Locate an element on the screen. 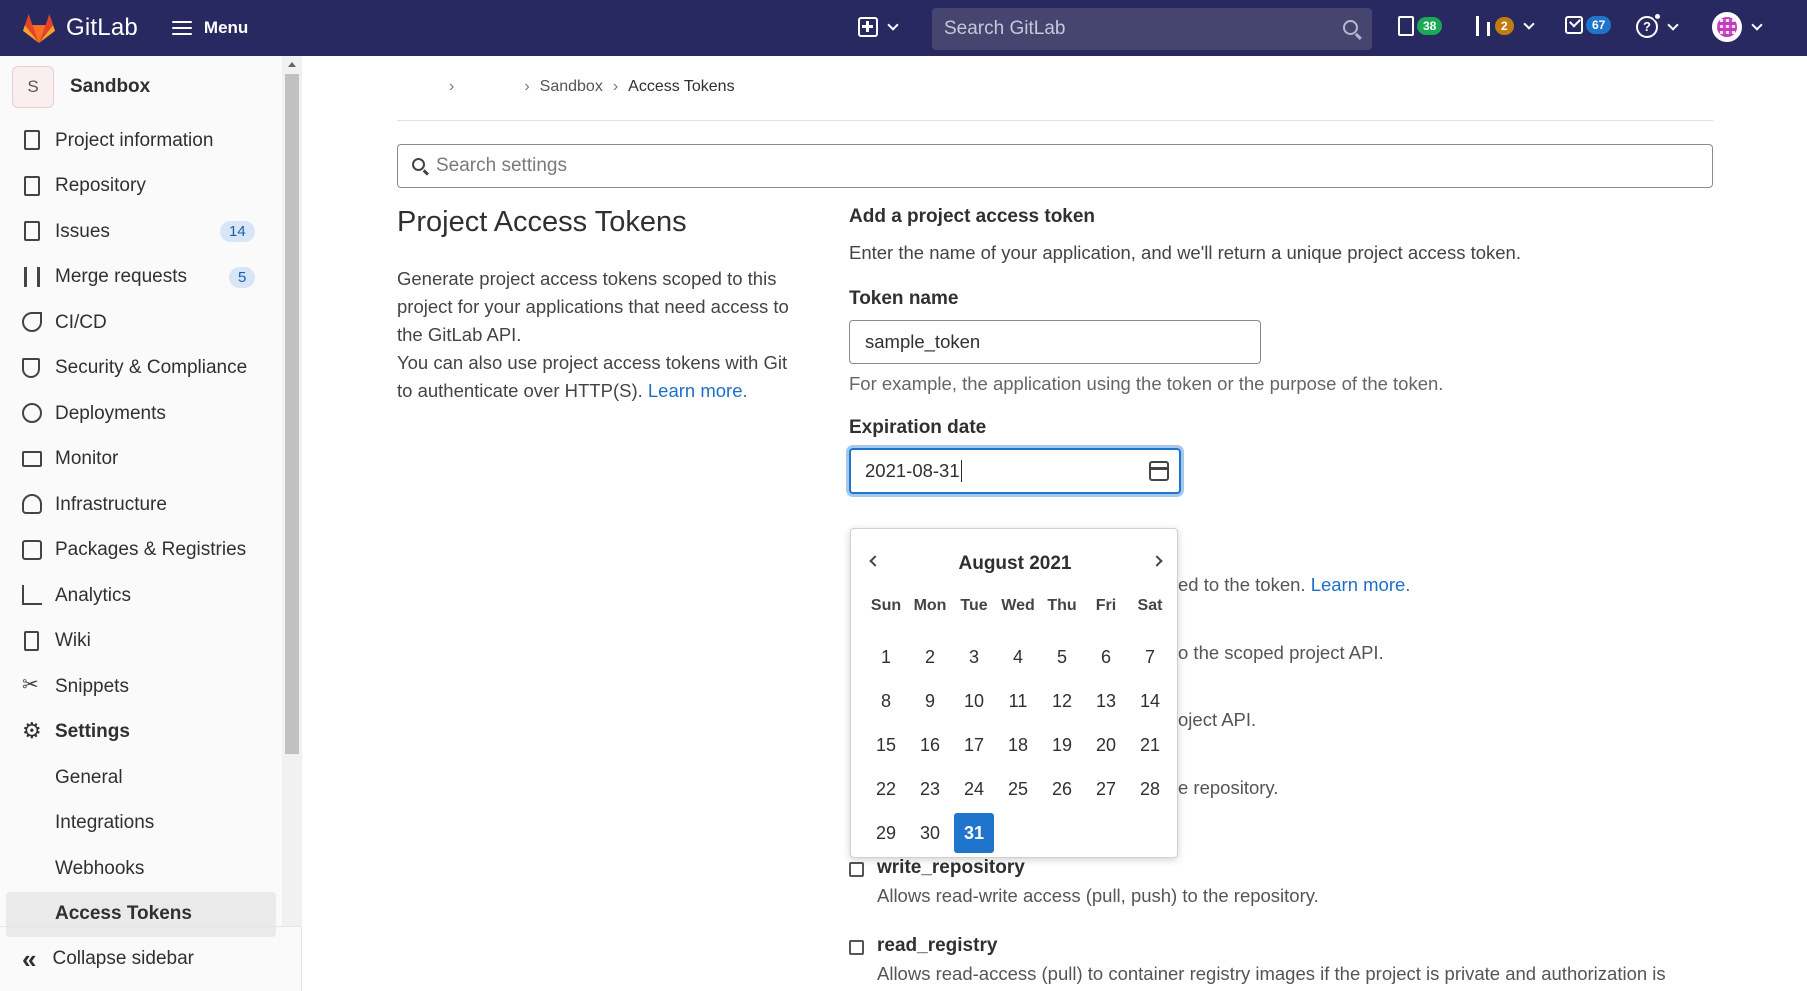  expiration-date-value: 2021-08-31 is located at coordinates (912, 470).